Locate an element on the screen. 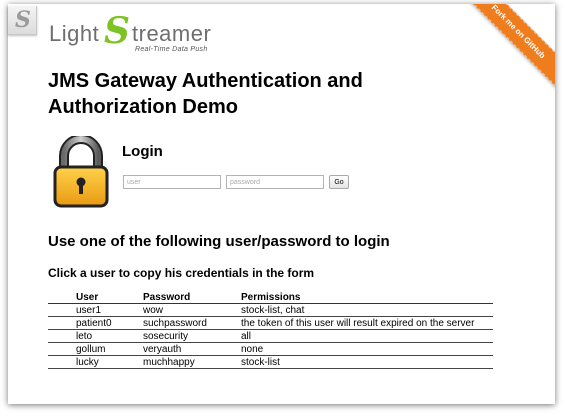 The width and height of the screenshot is (565, 416). table-header-row: User Password Permissions is located at coordinates (270, 297).